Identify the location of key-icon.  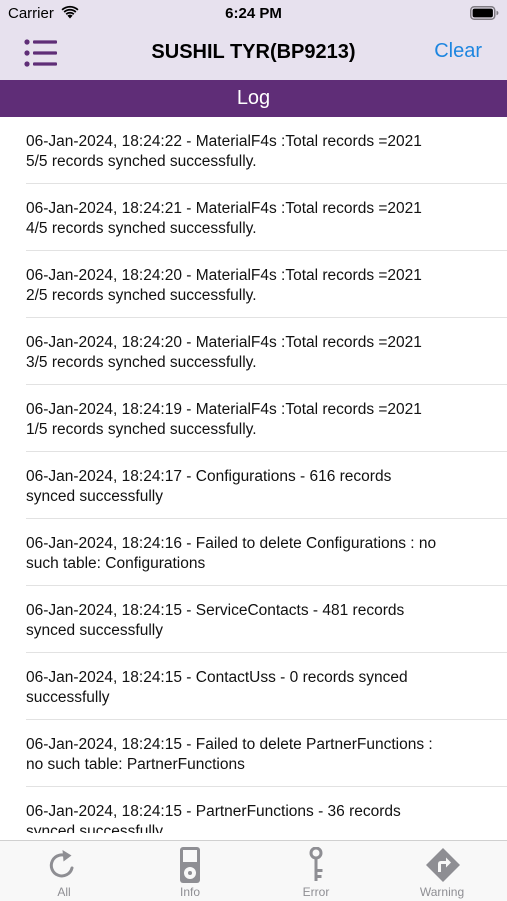
(316, 864).